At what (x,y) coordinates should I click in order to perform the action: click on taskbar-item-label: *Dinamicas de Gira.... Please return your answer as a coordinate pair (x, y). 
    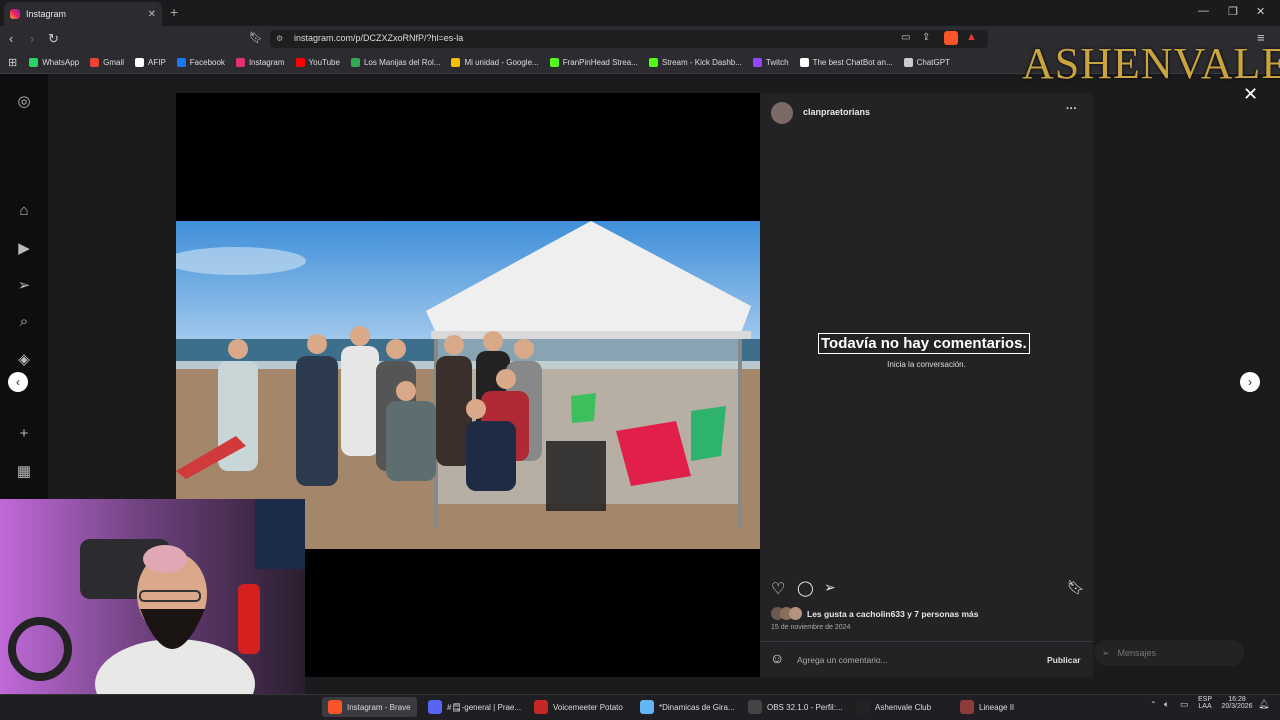
    Looking at the image, I should click on (697, 707).